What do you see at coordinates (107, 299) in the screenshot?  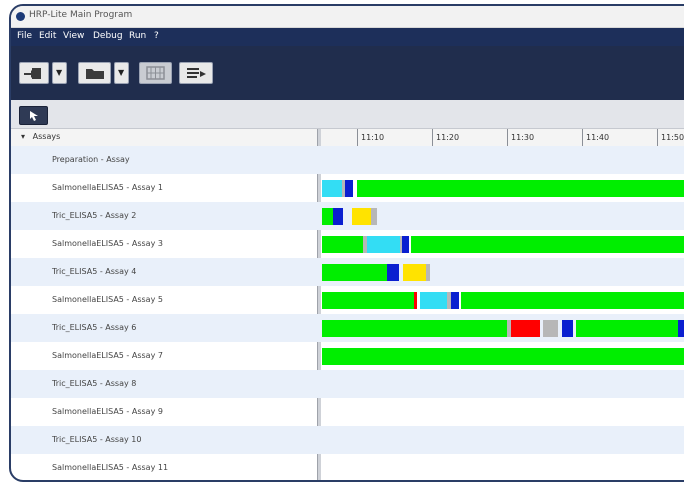 I see `assay-label: SalmonellaELISA5 - Assay 5` at bounding box center [107, 299].